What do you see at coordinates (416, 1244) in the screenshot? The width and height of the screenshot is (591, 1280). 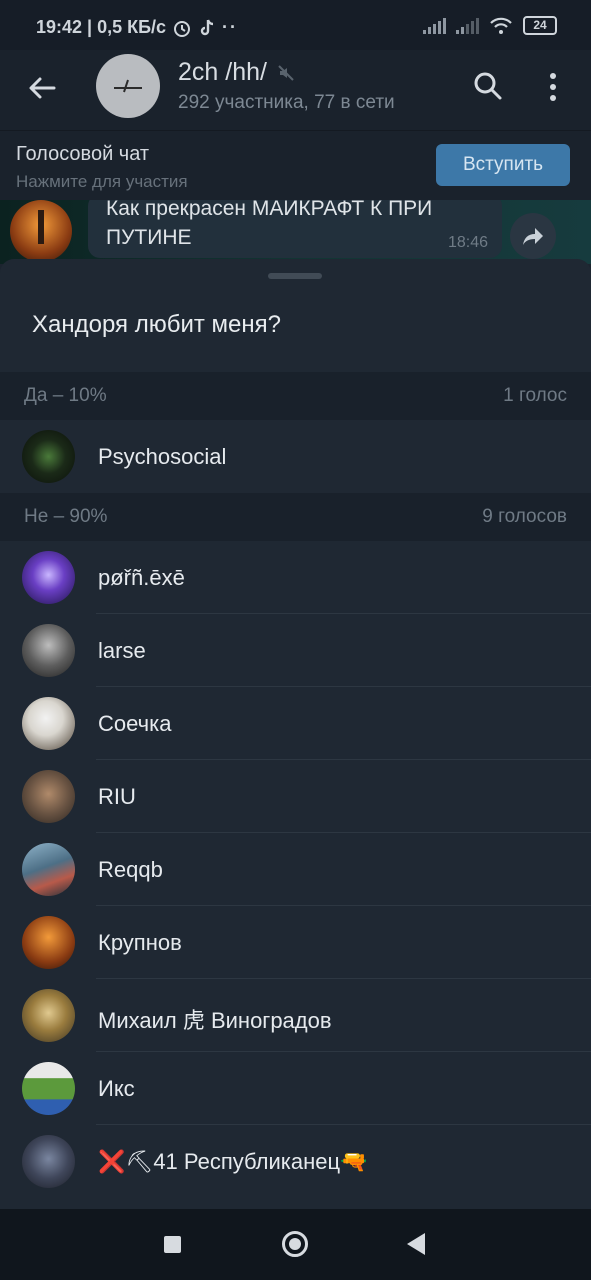 I see `back-triangle-icon` at bounding box center [416, 1244].